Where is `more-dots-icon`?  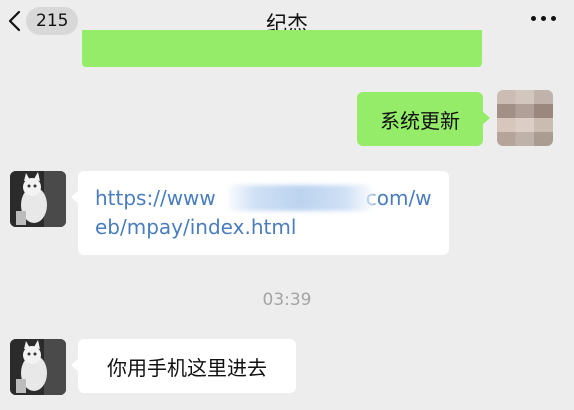 more-dots-icon is located at coordinates (543, 18).